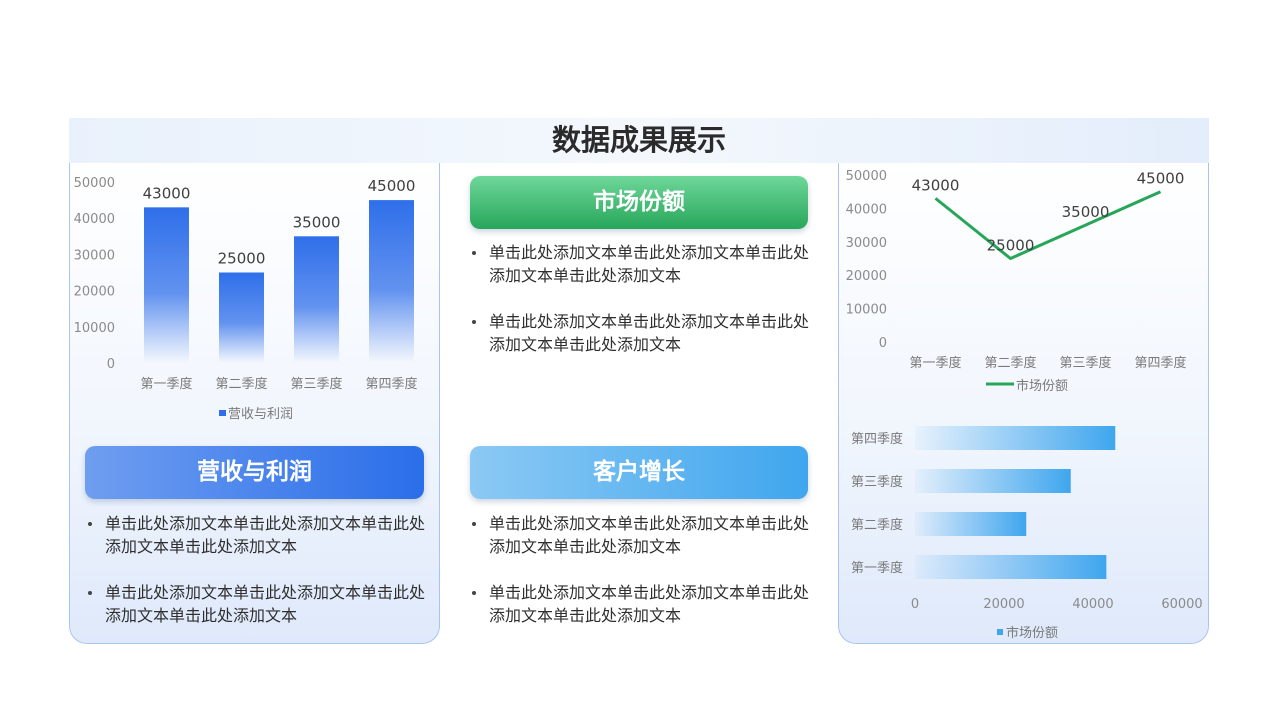 Image resolution: width=1280 pixels, height=720 pixels. What do you see at coordinates (1000, 632) in the screenshot?
I see `legend-swatch` at bounding box center [1000, 632].